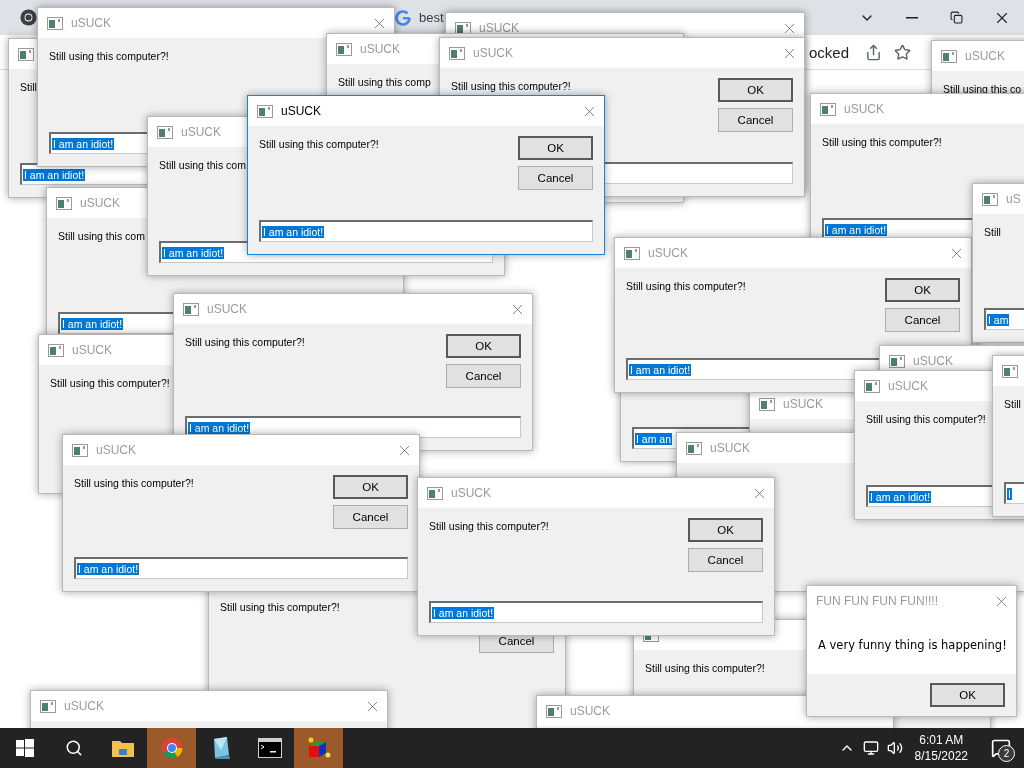 The width and height of the screenshot is (1024, 768). Describe the element at coordinates (877, 601) in the screenshot. I see `window-title: FUN FUN FUN FUN!!!!` at that location.